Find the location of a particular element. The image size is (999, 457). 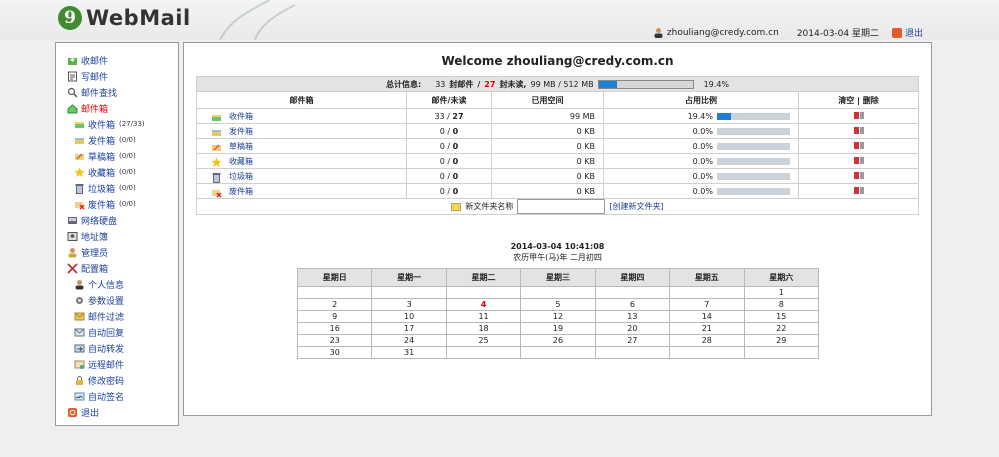

calendar-day: 23 is located at coordinates (334, 340).